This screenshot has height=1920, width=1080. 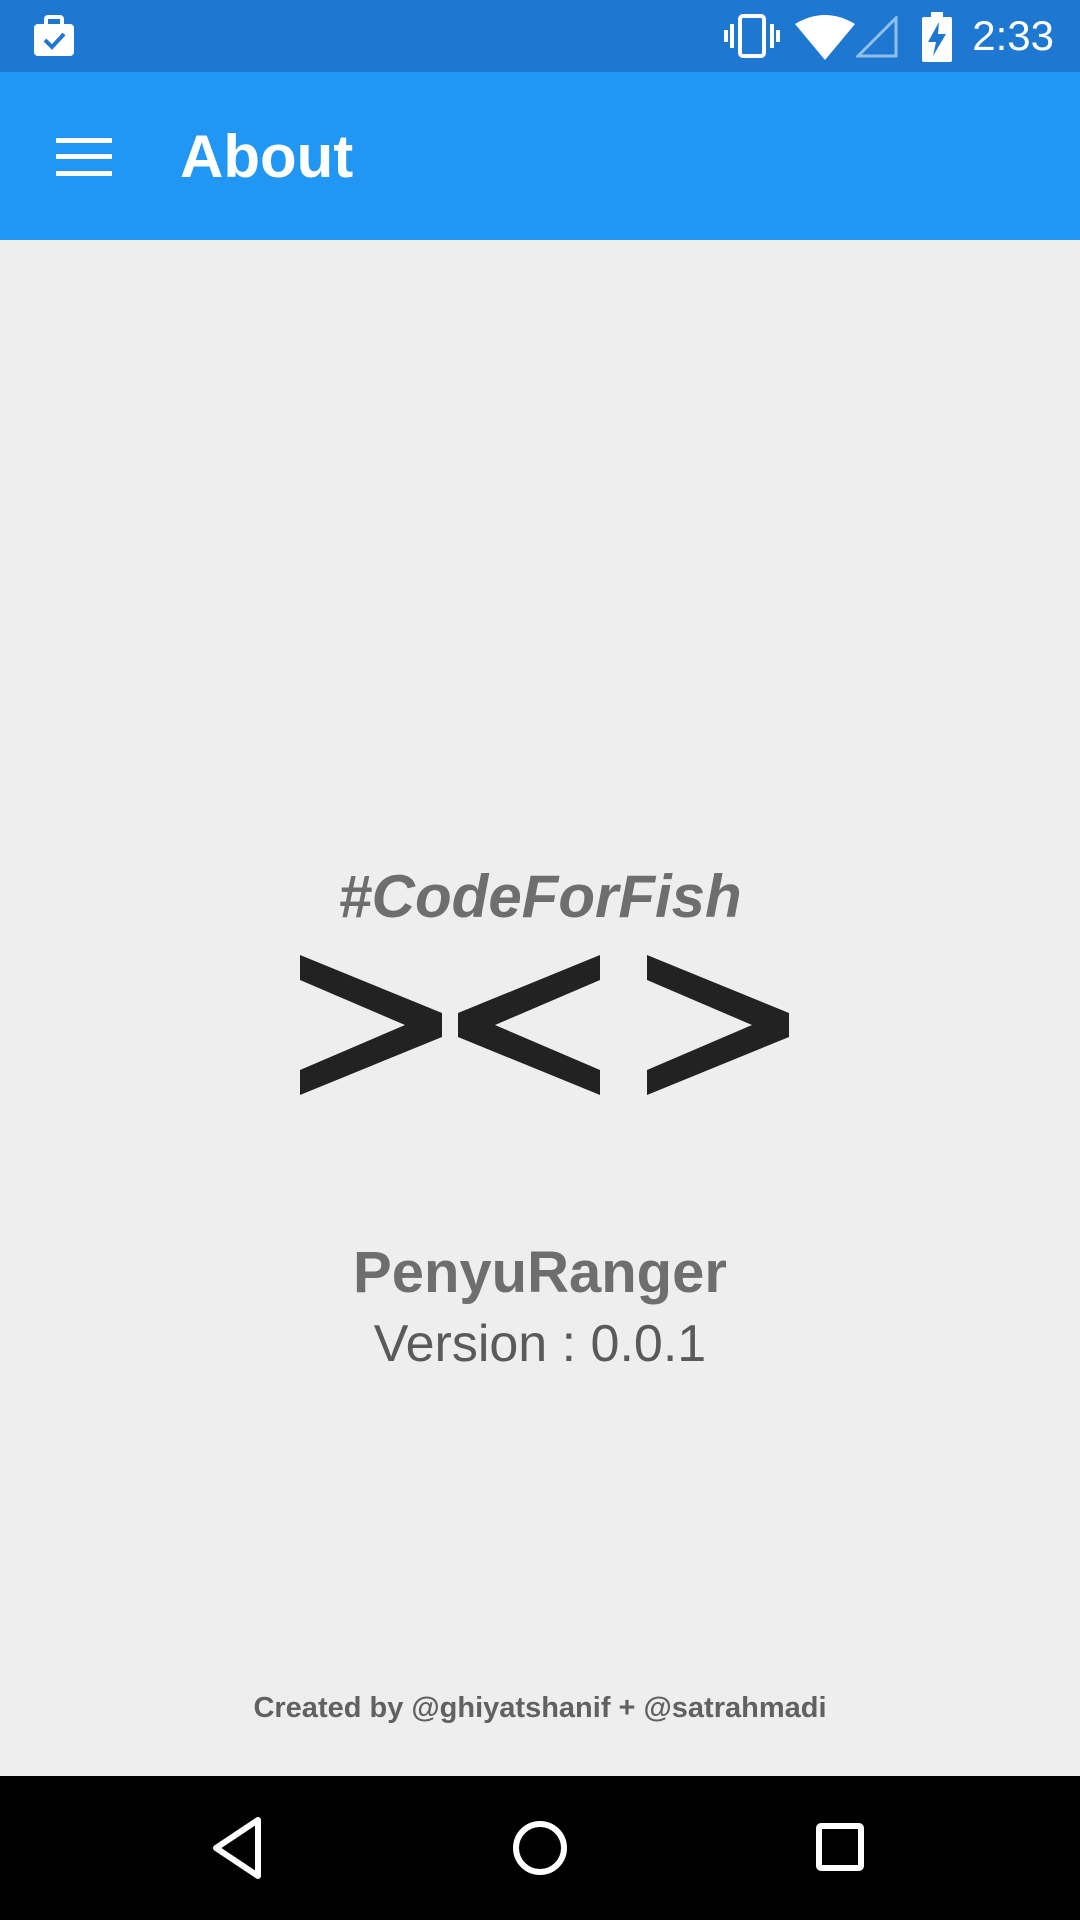 I want to click on hamburger-menu-icon, so click(x=84, y=157).